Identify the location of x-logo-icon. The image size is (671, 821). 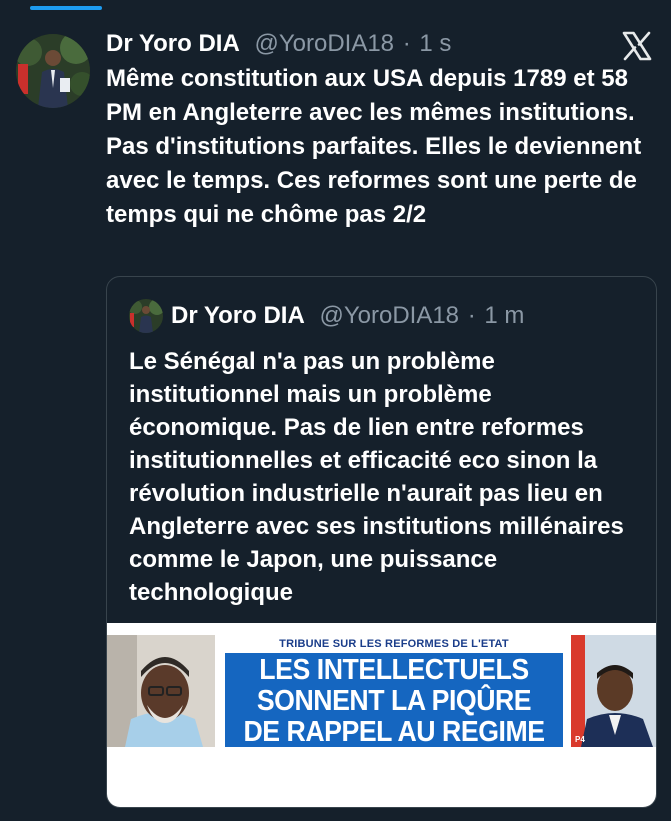
(637, 46).